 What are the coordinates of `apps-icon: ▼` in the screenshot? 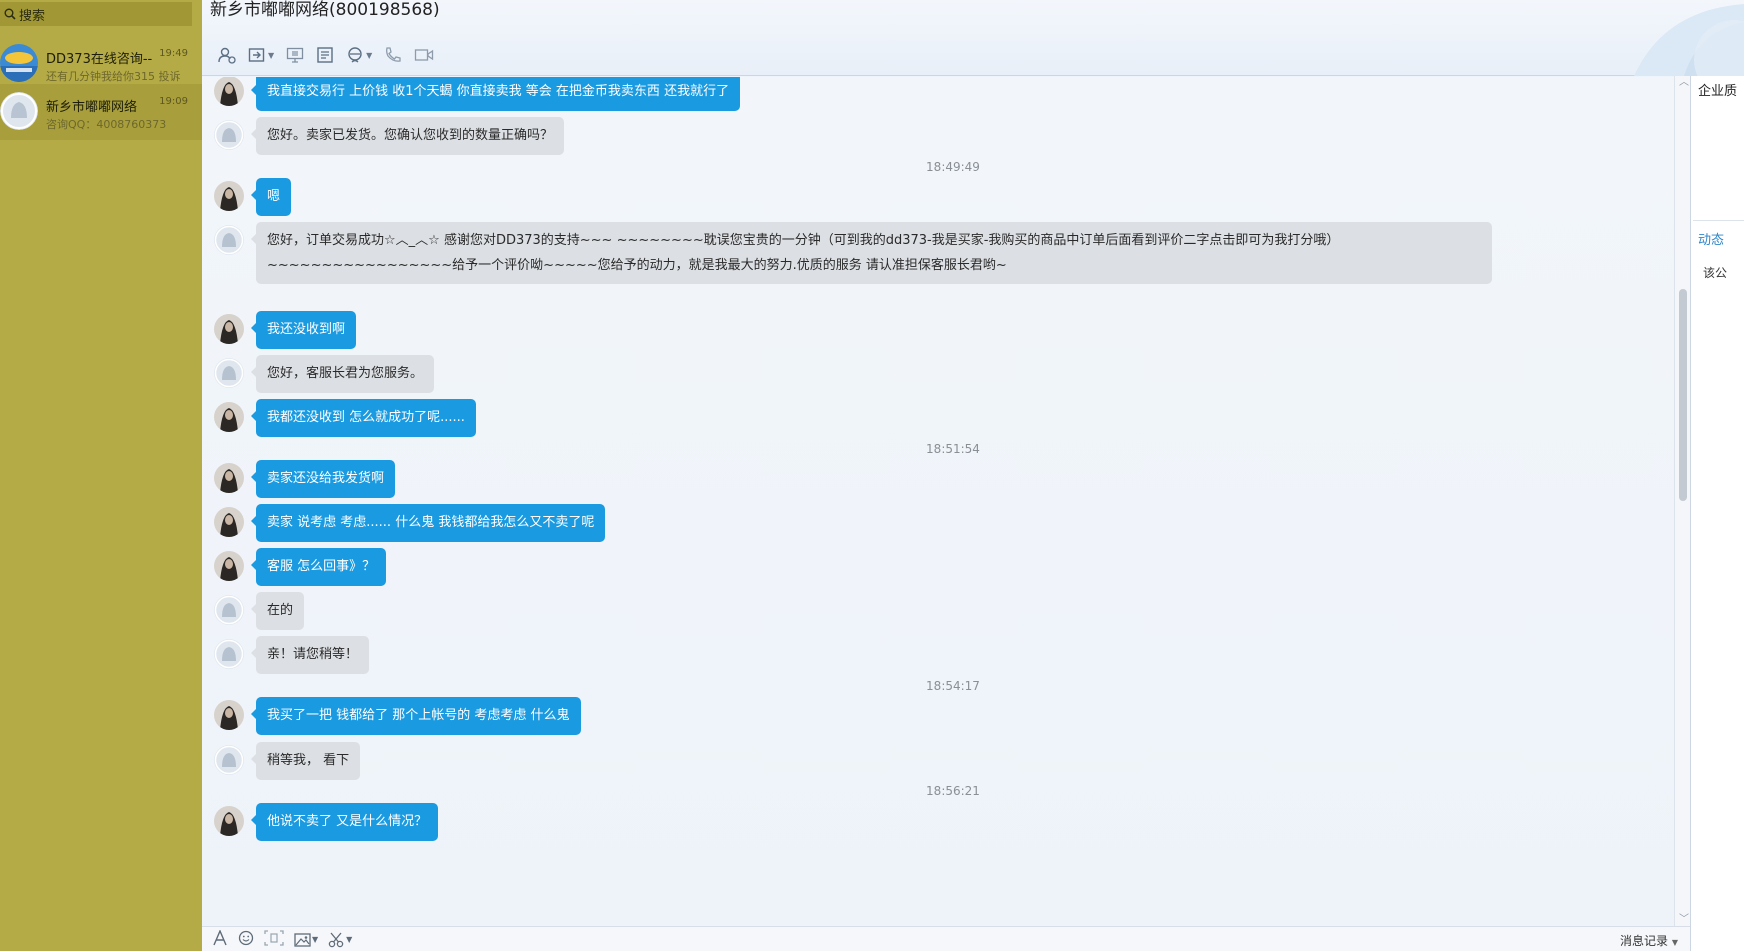 It's located at (359, 55).